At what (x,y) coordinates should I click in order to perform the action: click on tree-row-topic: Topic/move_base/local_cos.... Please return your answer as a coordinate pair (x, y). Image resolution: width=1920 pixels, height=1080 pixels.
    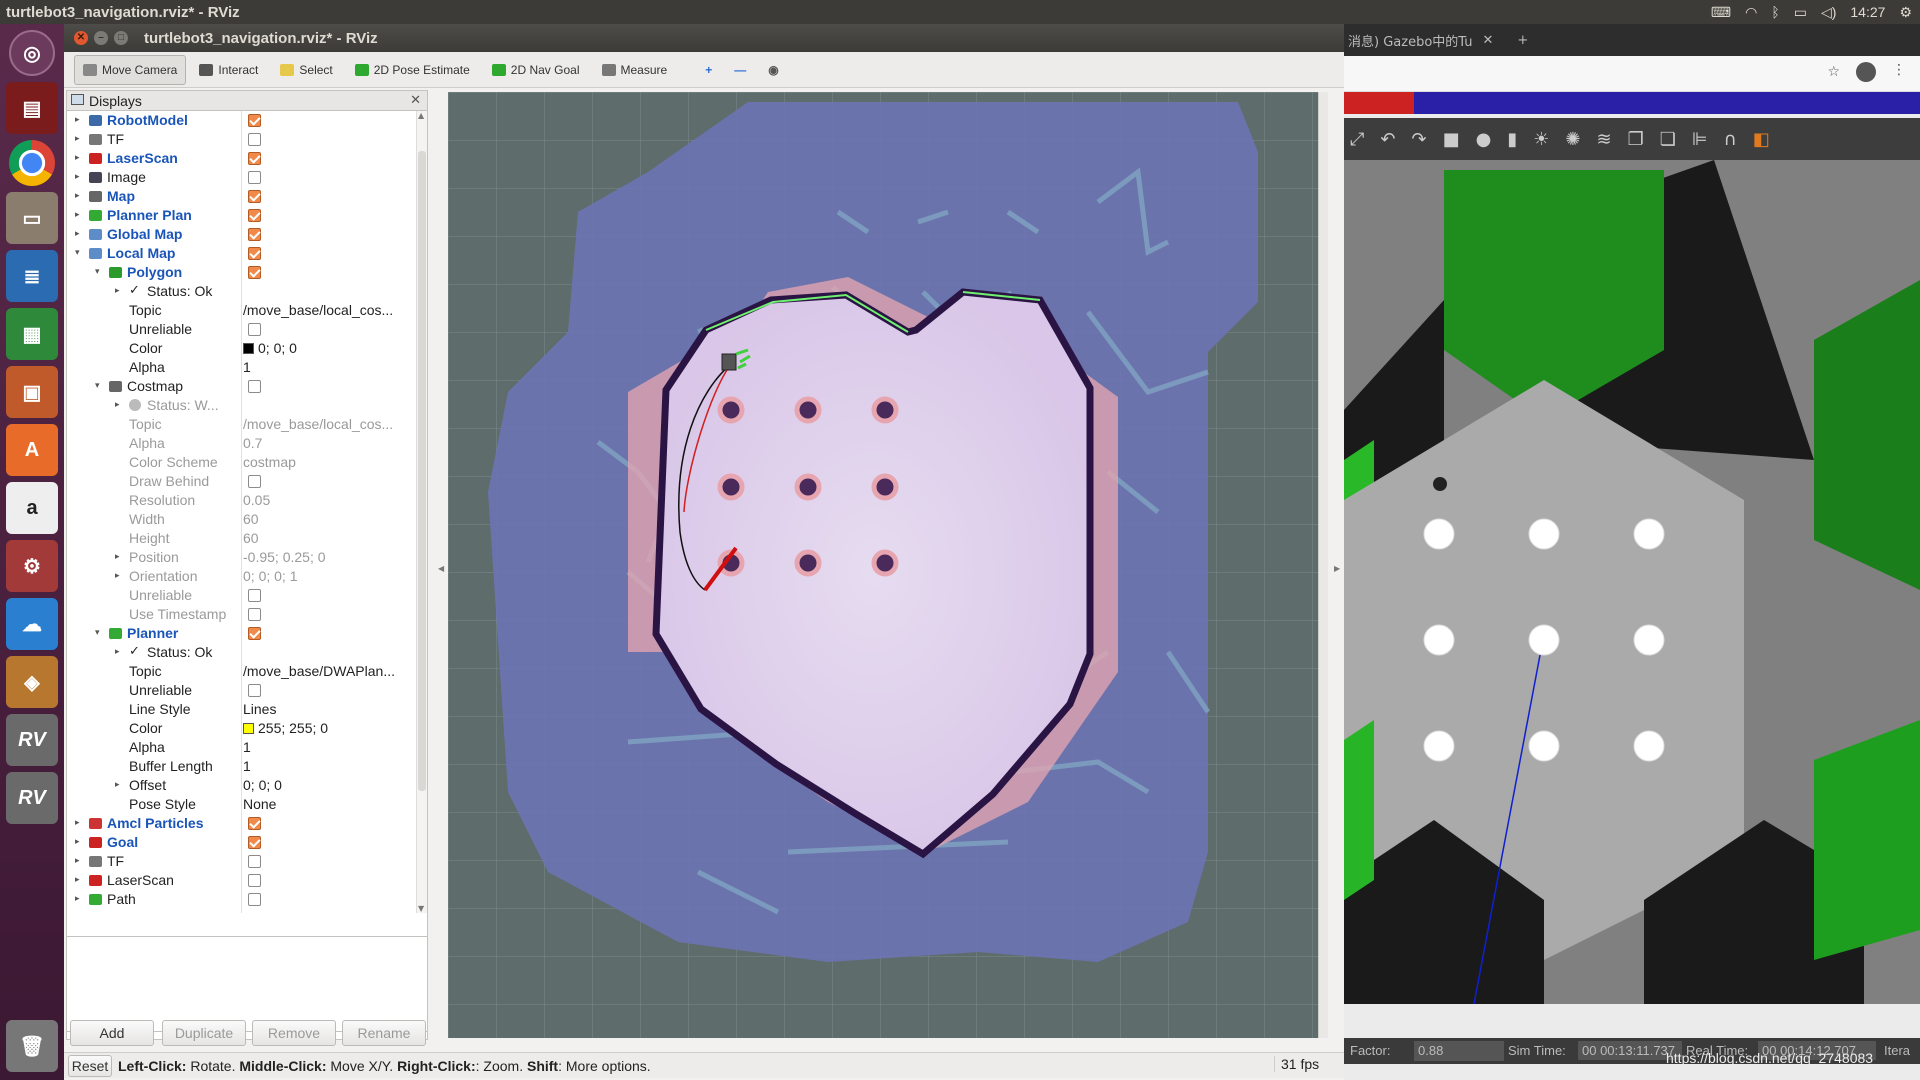
    Looking at the image, I should click on (242, 424).